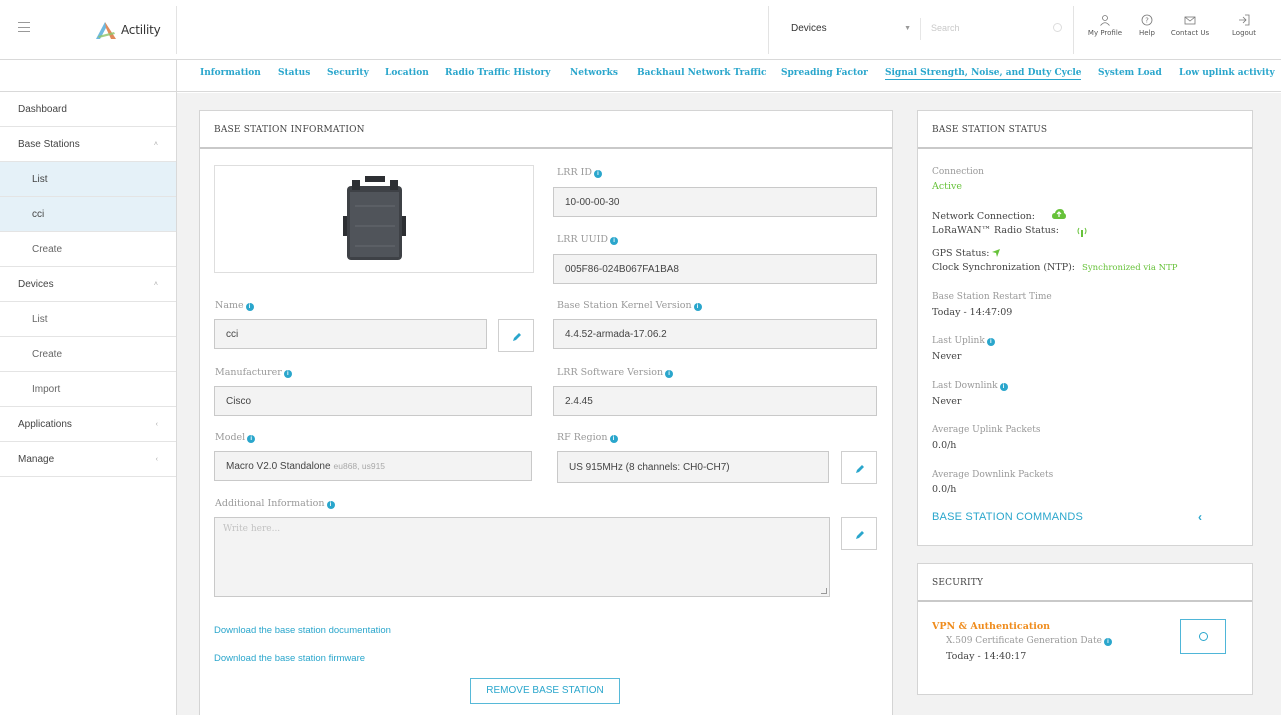 This screenshot has height=715, width=1281. Describe the element at coordinates (1105, 25) in the screenshot. I see `my-profile-button: My Profile` at that location.